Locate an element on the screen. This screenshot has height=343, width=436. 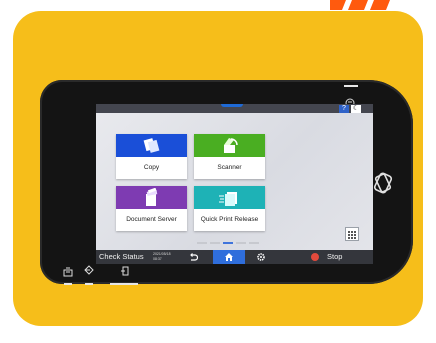
quick-print-release-icon is located at coordinates (228, 199).